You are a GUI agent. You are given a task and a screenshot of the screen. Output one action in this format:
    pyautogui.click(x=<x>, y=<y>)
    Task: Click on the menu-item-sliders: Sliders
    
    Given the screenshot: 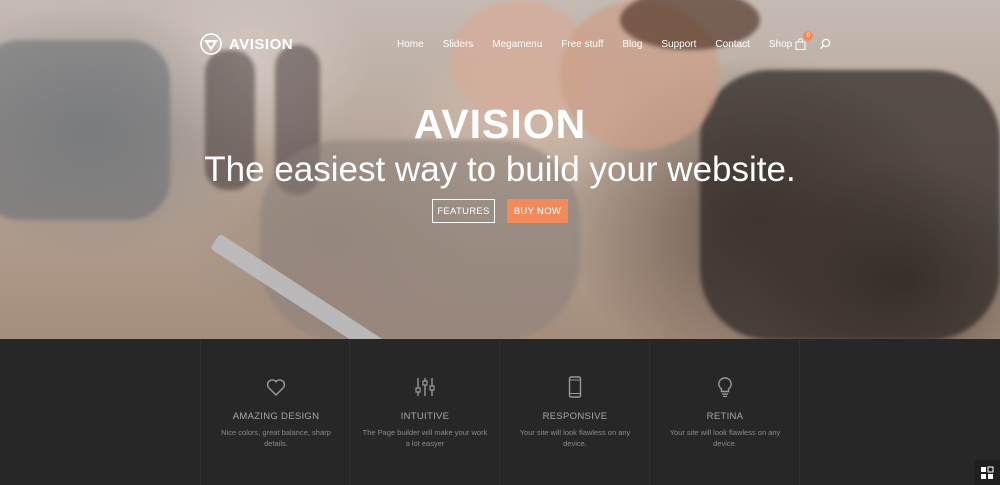 What is the action you would take?
    pyautogui.click(x=458, y=44)
    